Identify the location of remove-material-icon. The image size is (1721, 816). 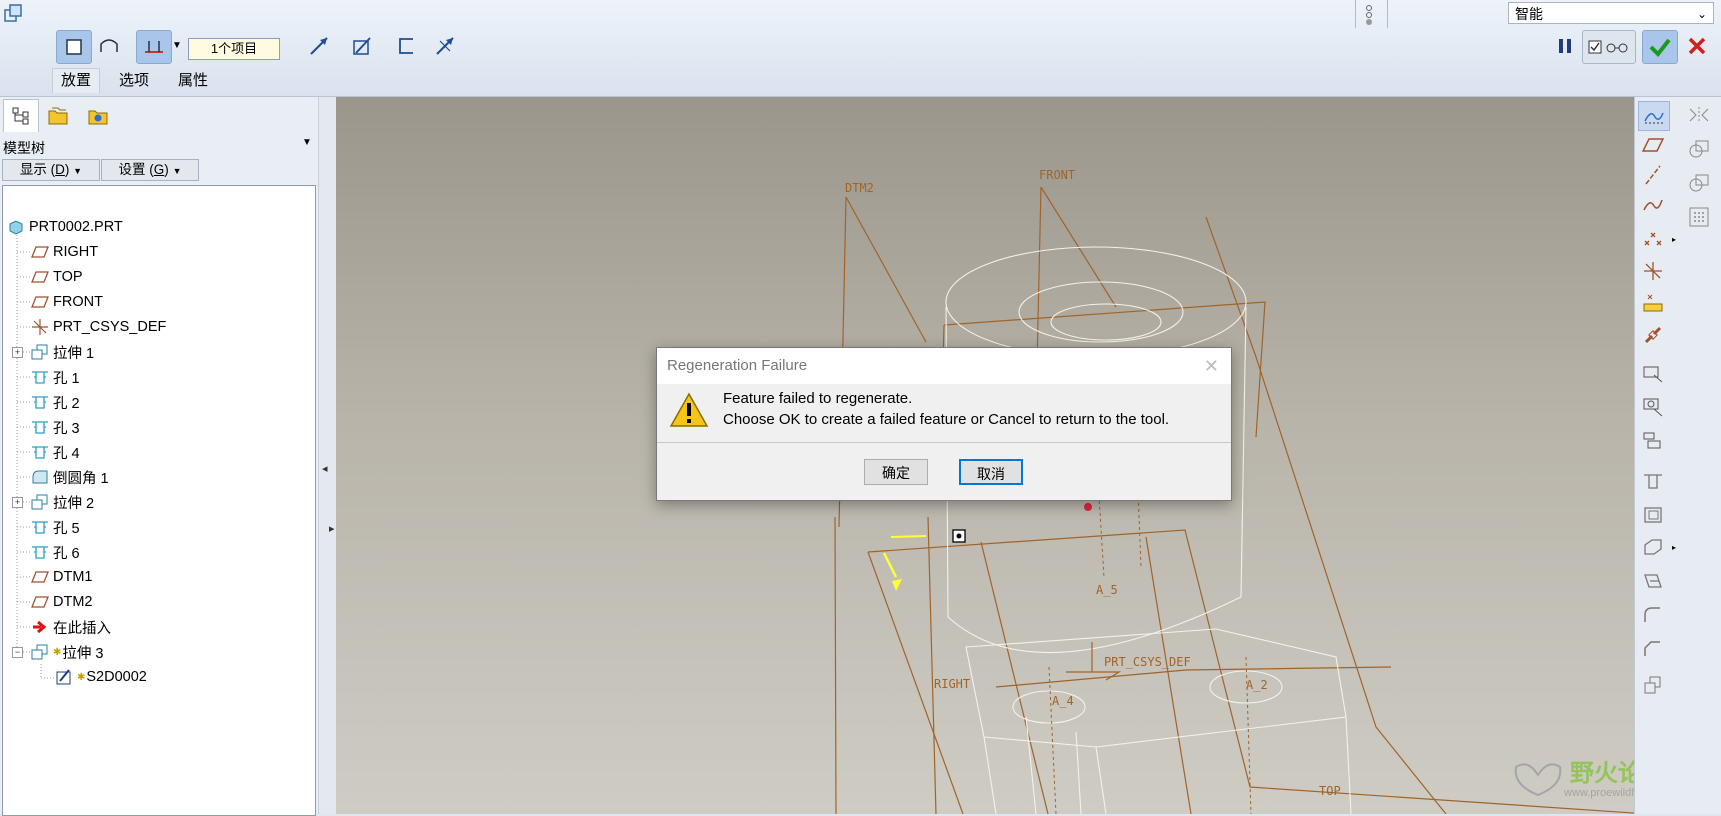
(362, 46).